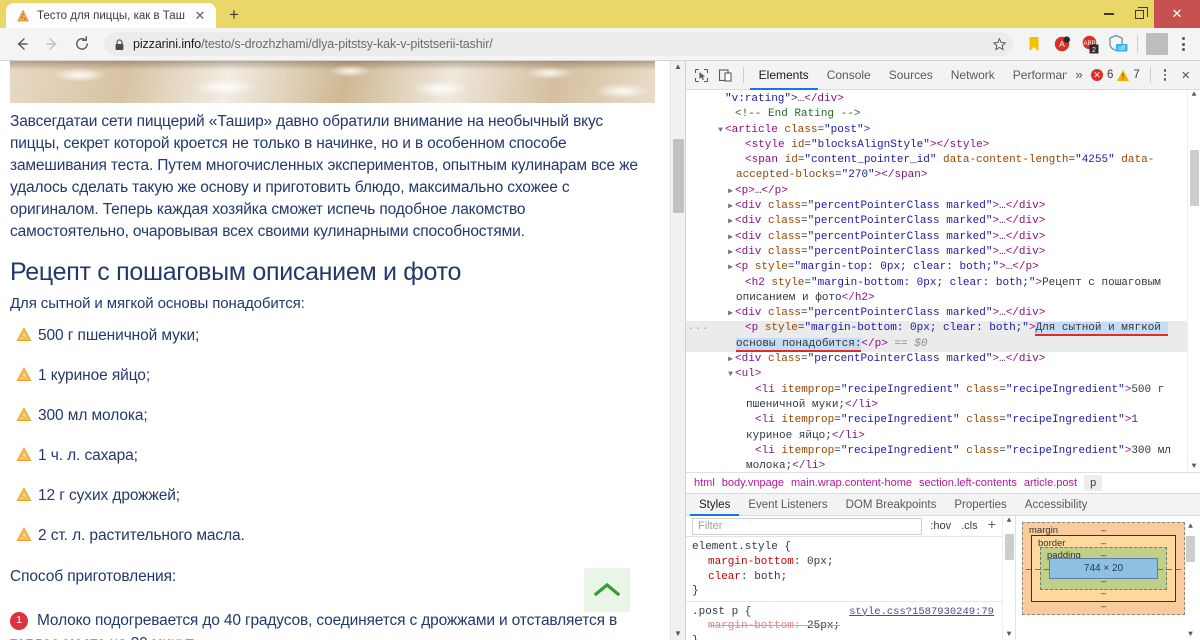 Image resolution: width=1200 pixels, height=640 pixels. What do you see at coordinates (677, 350) in the screenshot?
I see `page-scrollbar: ▲ ▼` at bounding box center [677, 350].